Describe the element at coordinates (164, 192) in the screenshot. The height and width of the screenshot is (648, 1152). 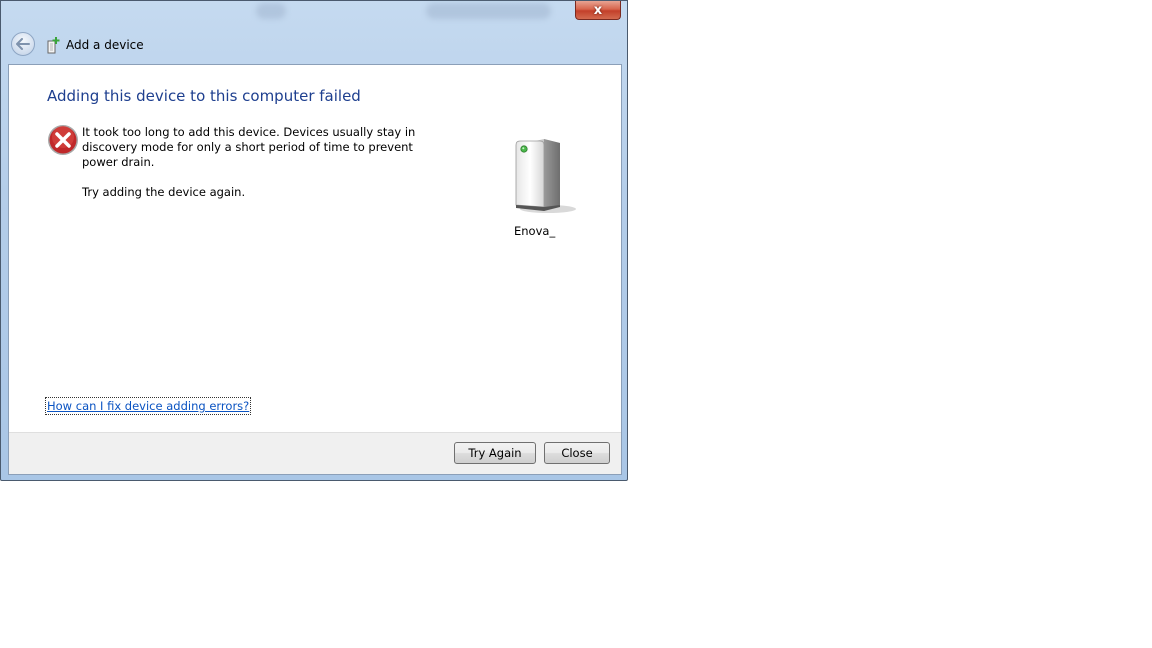
I see `retry-instruction: Try adding the device again.` at that location.